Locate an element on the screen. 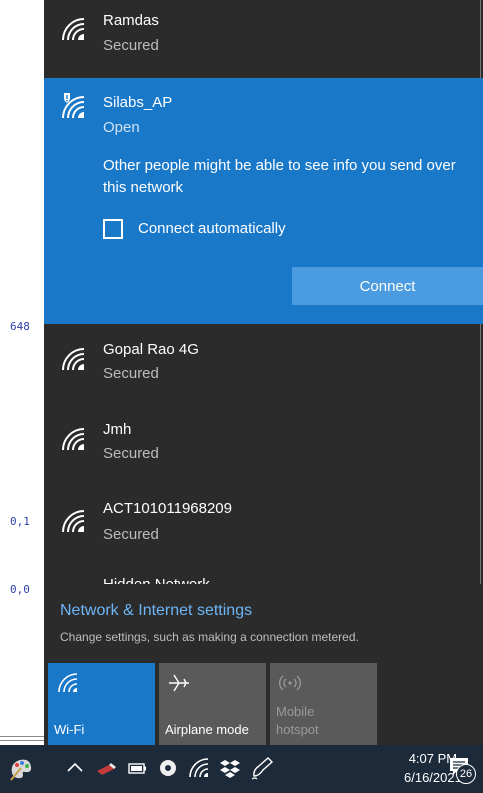 The height and width of the screenshot is (793, 483). mobile-hotspot-label: Mobile is located at coordinates (295, 711).